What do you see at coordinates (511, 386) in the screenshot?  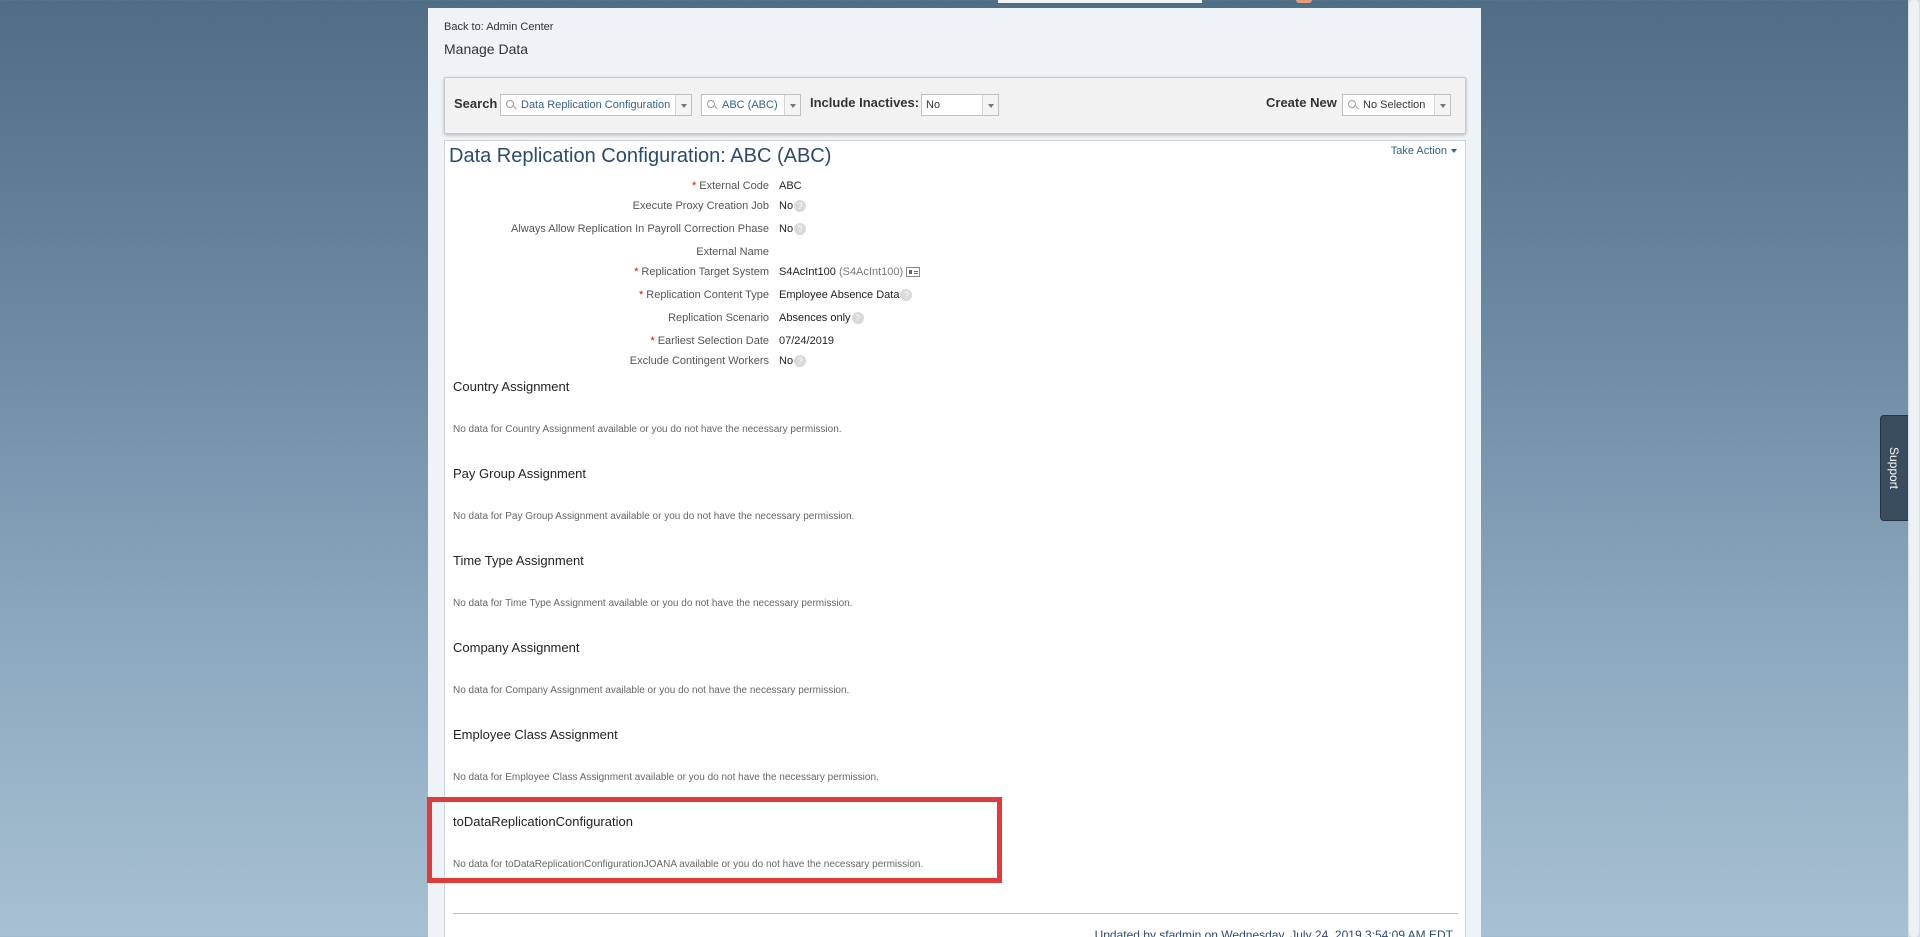 I see `section-title-country-assignment: Country Assignment` at bounding box center [511, 386].